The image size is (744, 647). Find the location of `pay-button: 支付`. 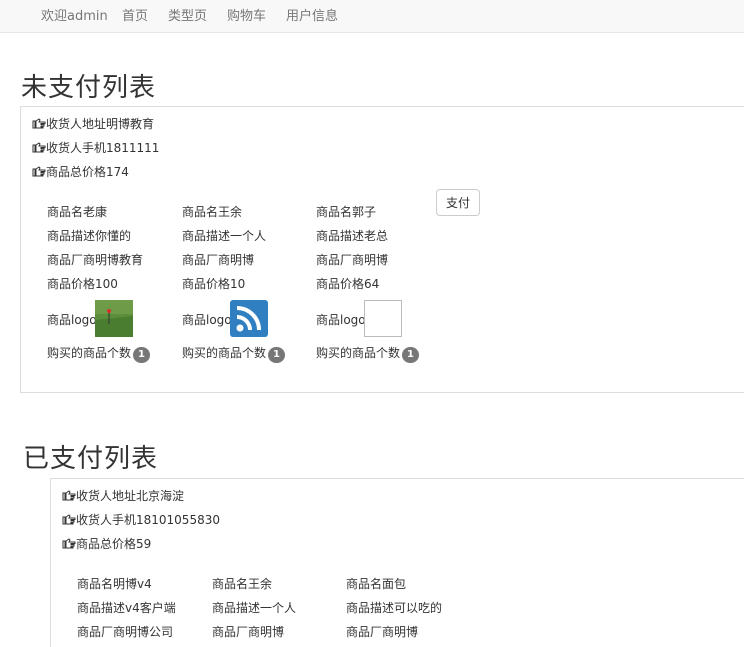

pay-button: 支付 is located at coordinates (458, 202).